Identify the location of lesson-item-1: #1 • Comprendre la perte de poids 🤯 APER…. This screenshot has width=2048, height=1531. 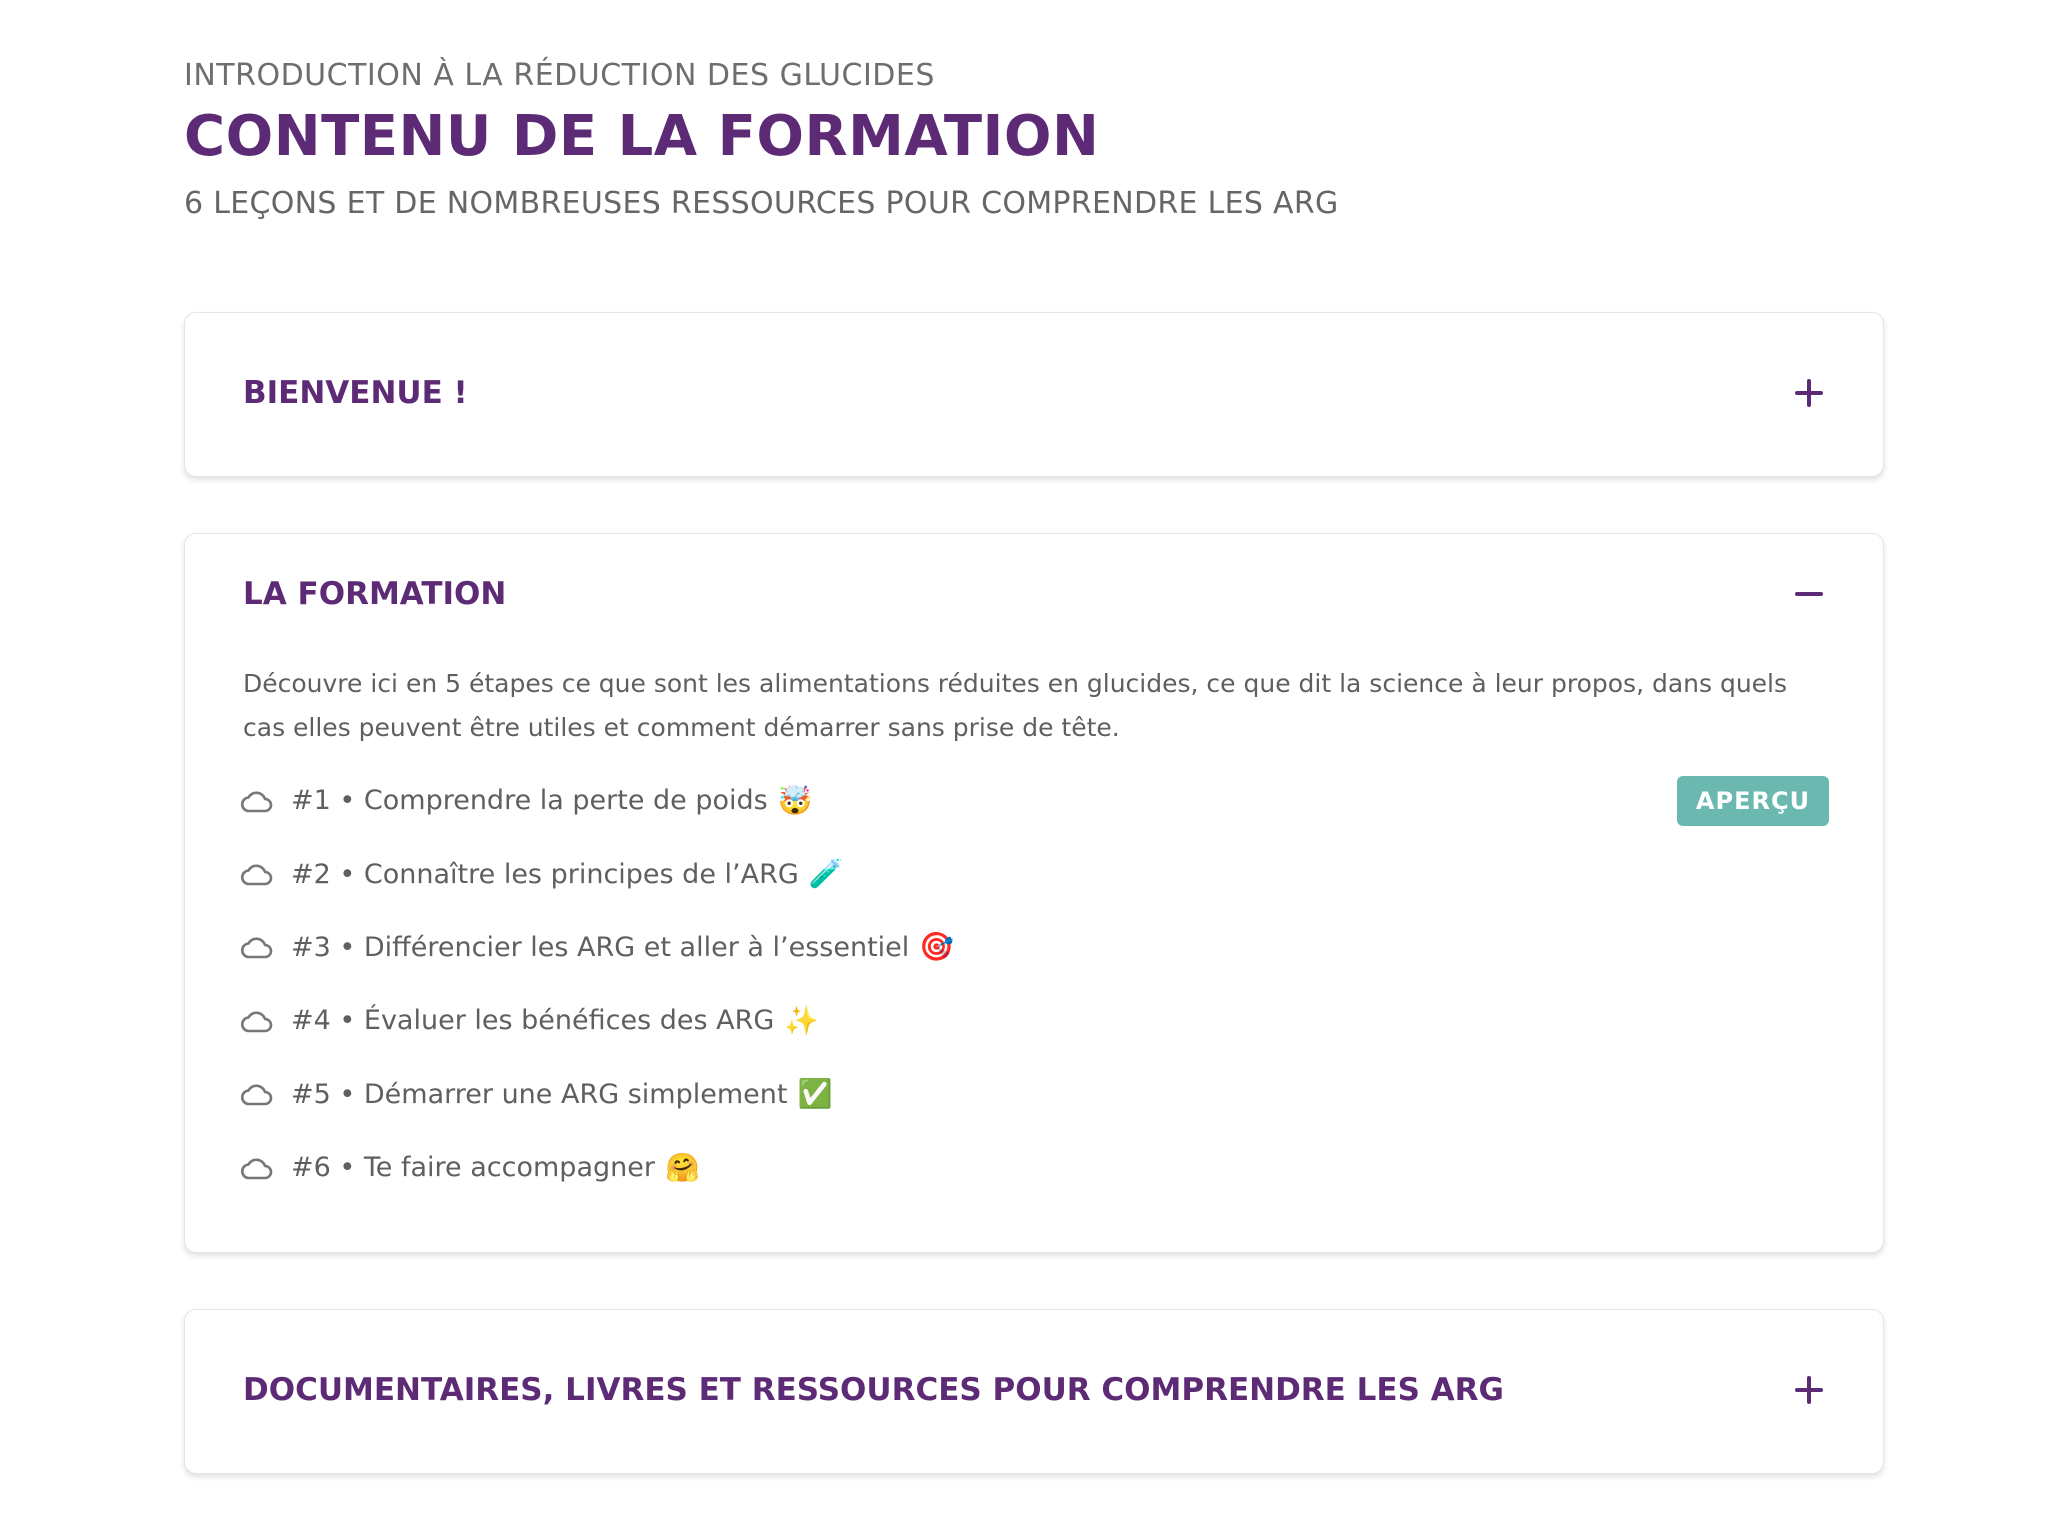
(1034, 800).